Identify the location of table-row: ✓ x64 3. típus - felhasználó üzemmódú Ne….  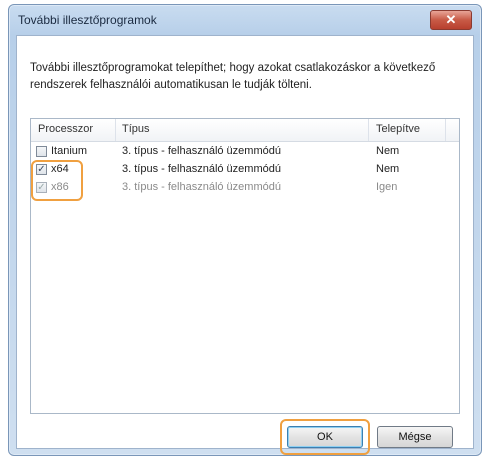
(245, 170).